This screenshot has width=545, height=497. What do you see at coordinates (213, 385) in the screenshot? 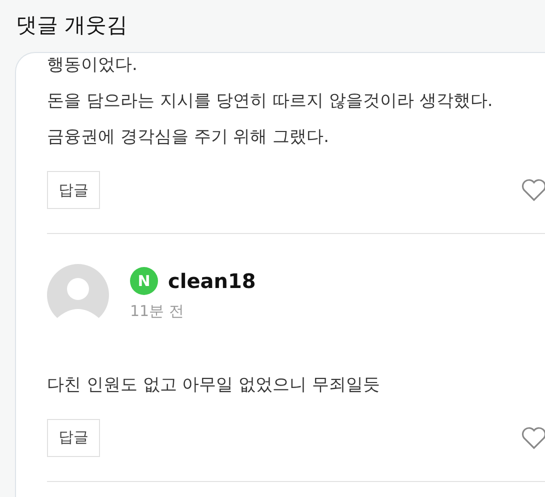
I see `comment-text: 다친 인원도 없고 아무일 없었으니 무죄일듯` at bounding box center [213, 385].